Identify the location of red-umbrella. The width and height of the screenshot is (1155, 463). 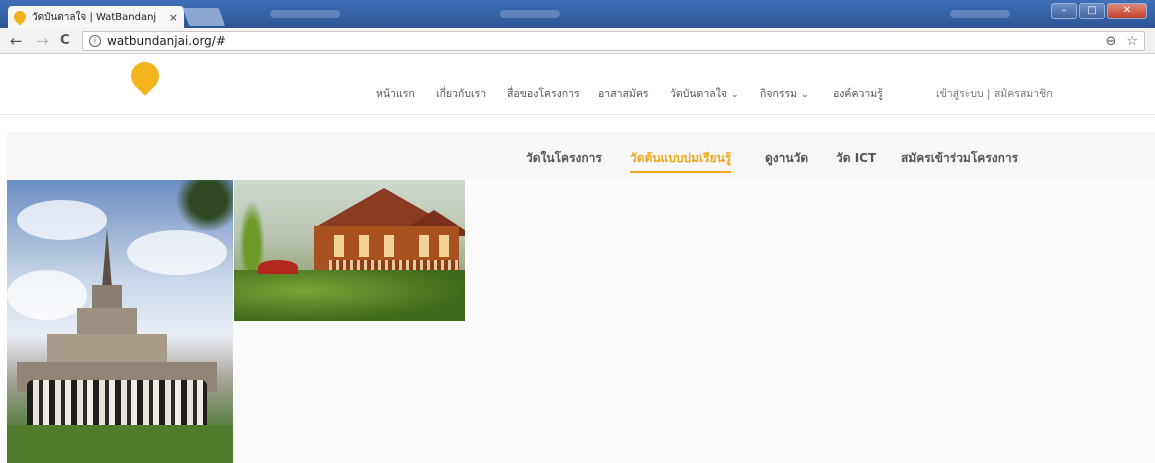
(278, 267).